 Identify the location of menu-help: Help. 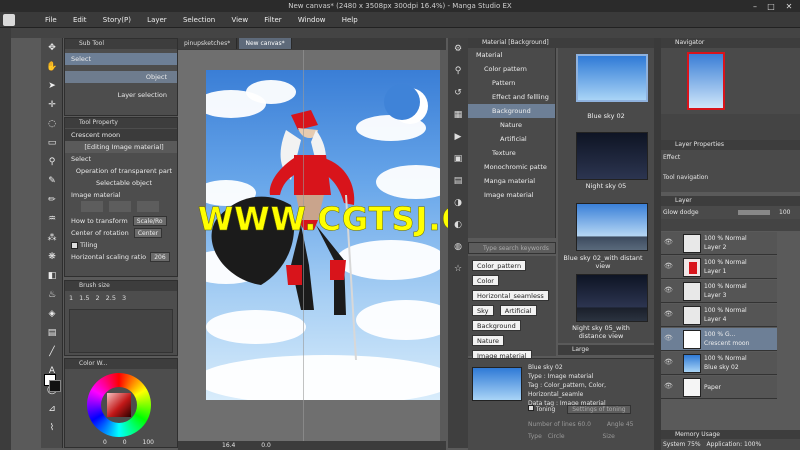
(350, 20).